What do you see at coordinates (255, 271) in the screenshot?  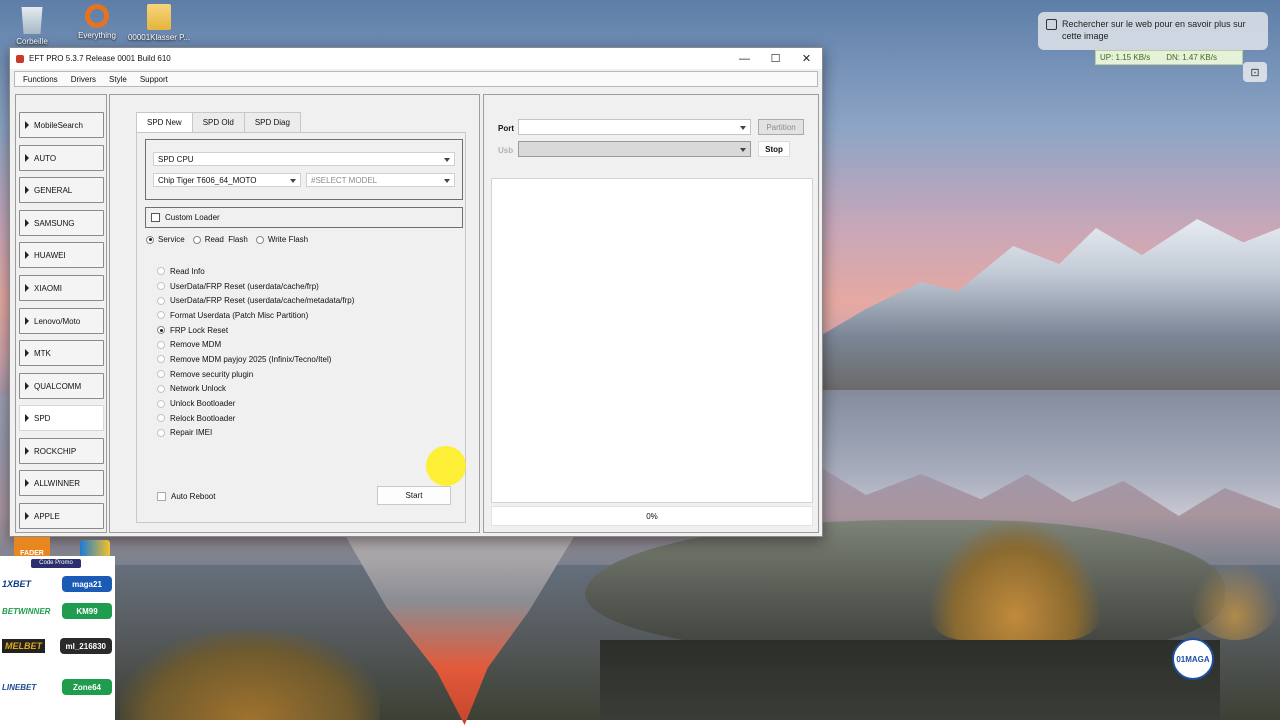 I see `op-read-info: Read Info` at bounding box center [255, 271].